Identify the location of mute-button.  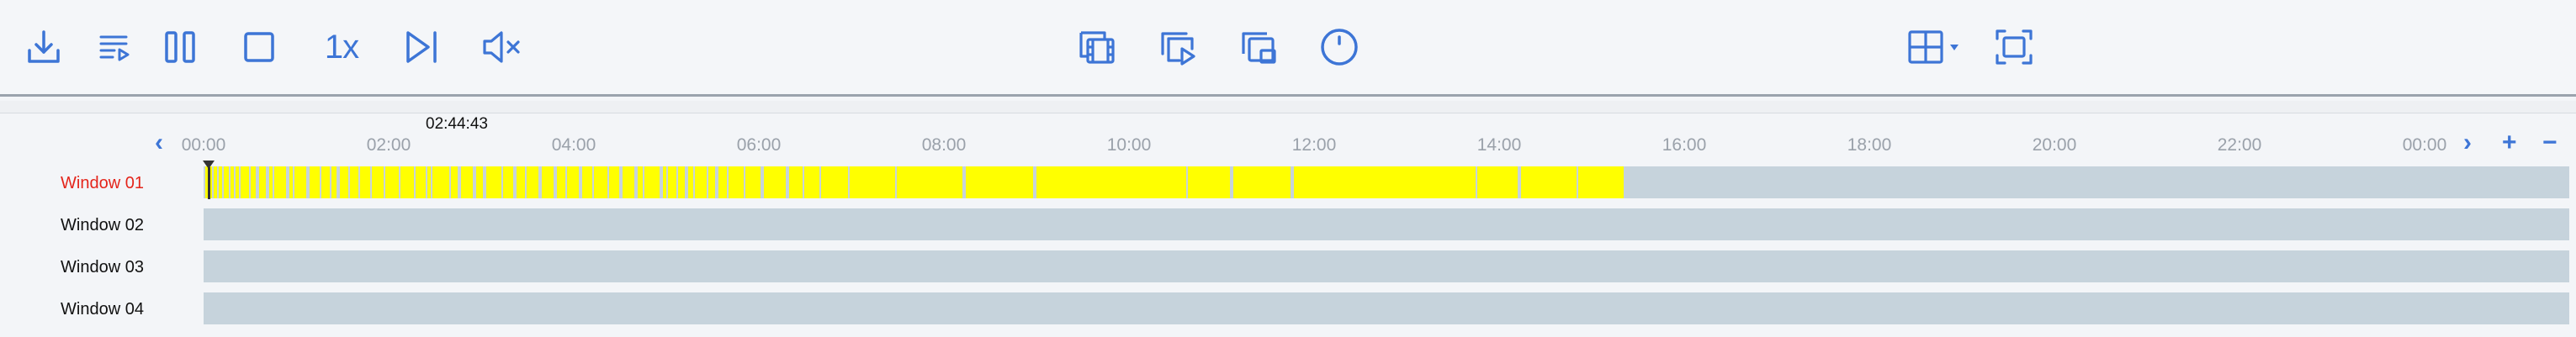
(501, 47).